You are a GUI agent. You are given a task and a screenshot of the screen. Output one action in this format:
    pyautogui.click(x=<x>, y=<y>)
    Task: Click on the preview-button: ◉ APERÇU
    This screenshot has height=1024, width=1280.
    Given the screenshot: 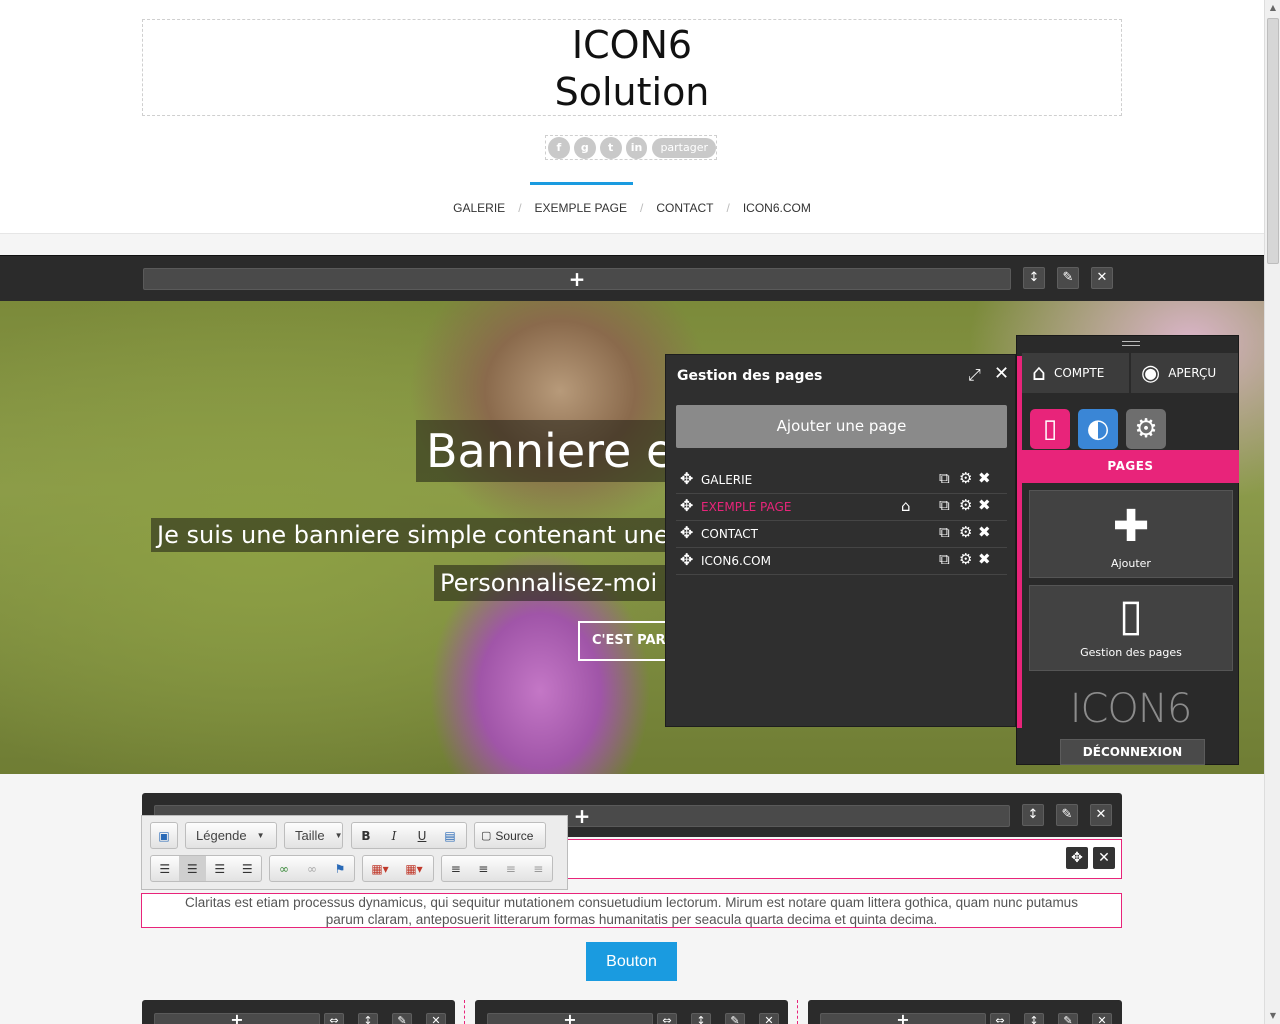 What is the action you would take?
    pyautogui.click(x=1184, y=373)
    